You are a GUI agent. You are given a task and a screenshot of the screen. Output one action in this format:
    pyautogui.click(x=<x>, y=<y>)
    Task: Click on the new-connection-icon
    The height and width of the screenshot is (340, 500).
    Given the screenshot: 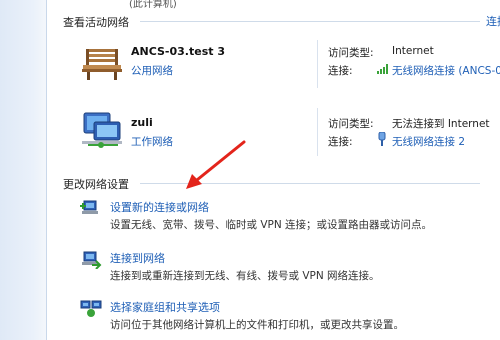 What is the action you would take?
    pyautogui.click(x=89, y=207)
    